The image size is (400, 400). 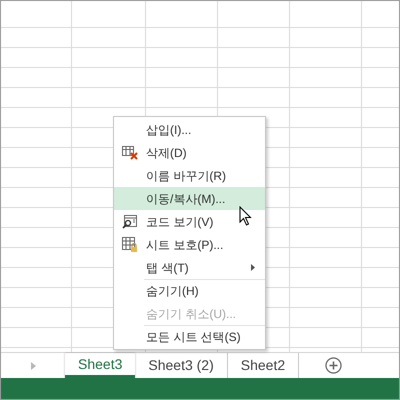 What do you see at coordinates (189, 175) in the screenshot?
I see `menu-item: 이름 바꾸기(R)` at bounding box center [189, 175].